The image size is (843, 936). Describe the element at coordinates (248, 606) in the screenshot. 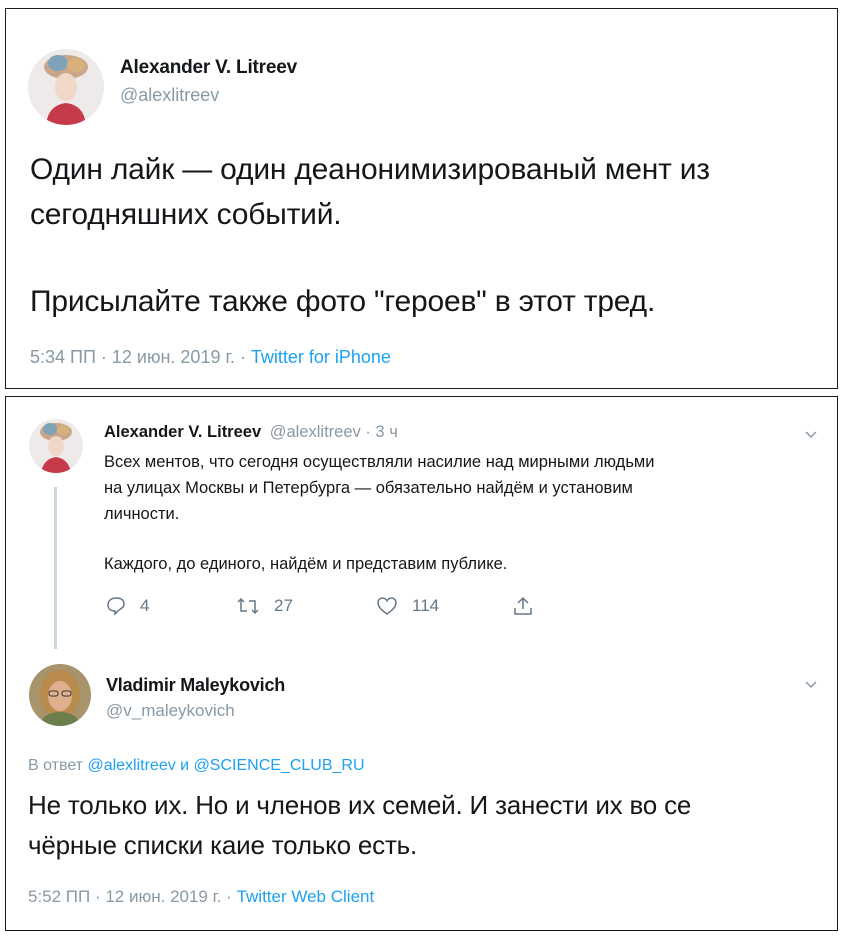

I see `retweet-icon` at that location.